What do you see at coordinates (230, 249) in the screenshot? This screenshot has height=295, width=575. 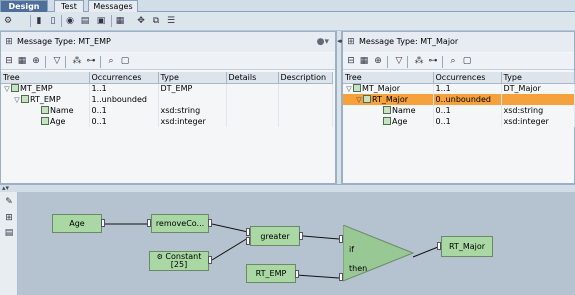 I see `connection-line` at bounding box center [230, 249].